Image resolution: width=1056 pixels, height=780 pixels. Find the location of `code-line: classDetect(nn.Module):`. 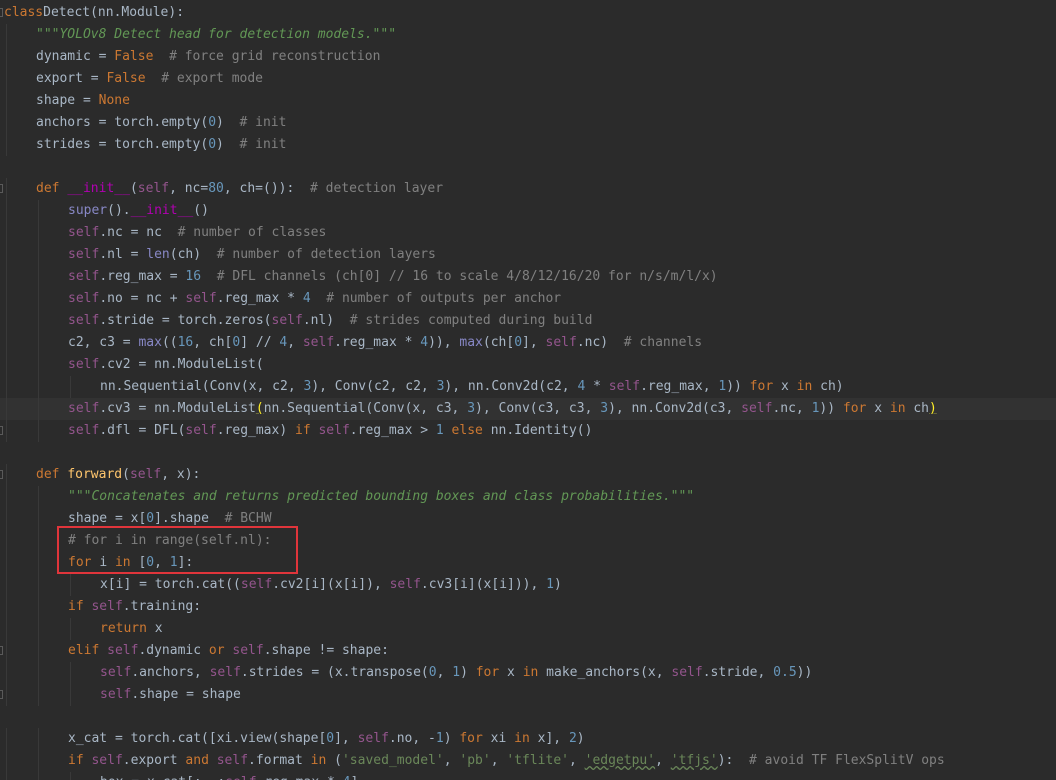

code-line: classDetect(nn.Module): is located at coordinates (528, 13).